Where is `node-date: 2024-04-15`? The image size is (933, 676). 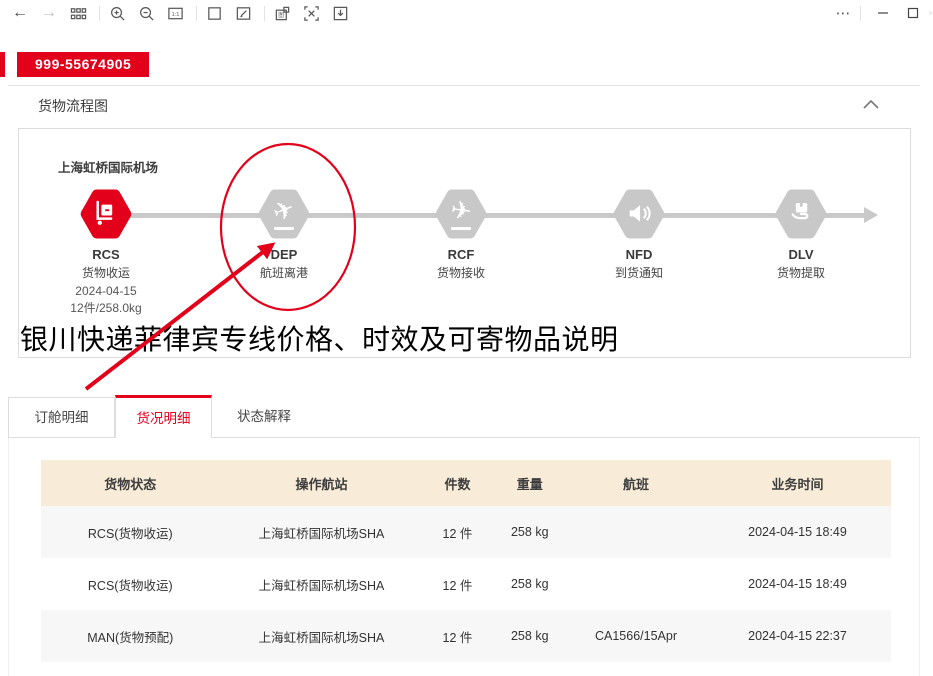 node-date: 2024-04-15 is located at coordinates (106, 291).